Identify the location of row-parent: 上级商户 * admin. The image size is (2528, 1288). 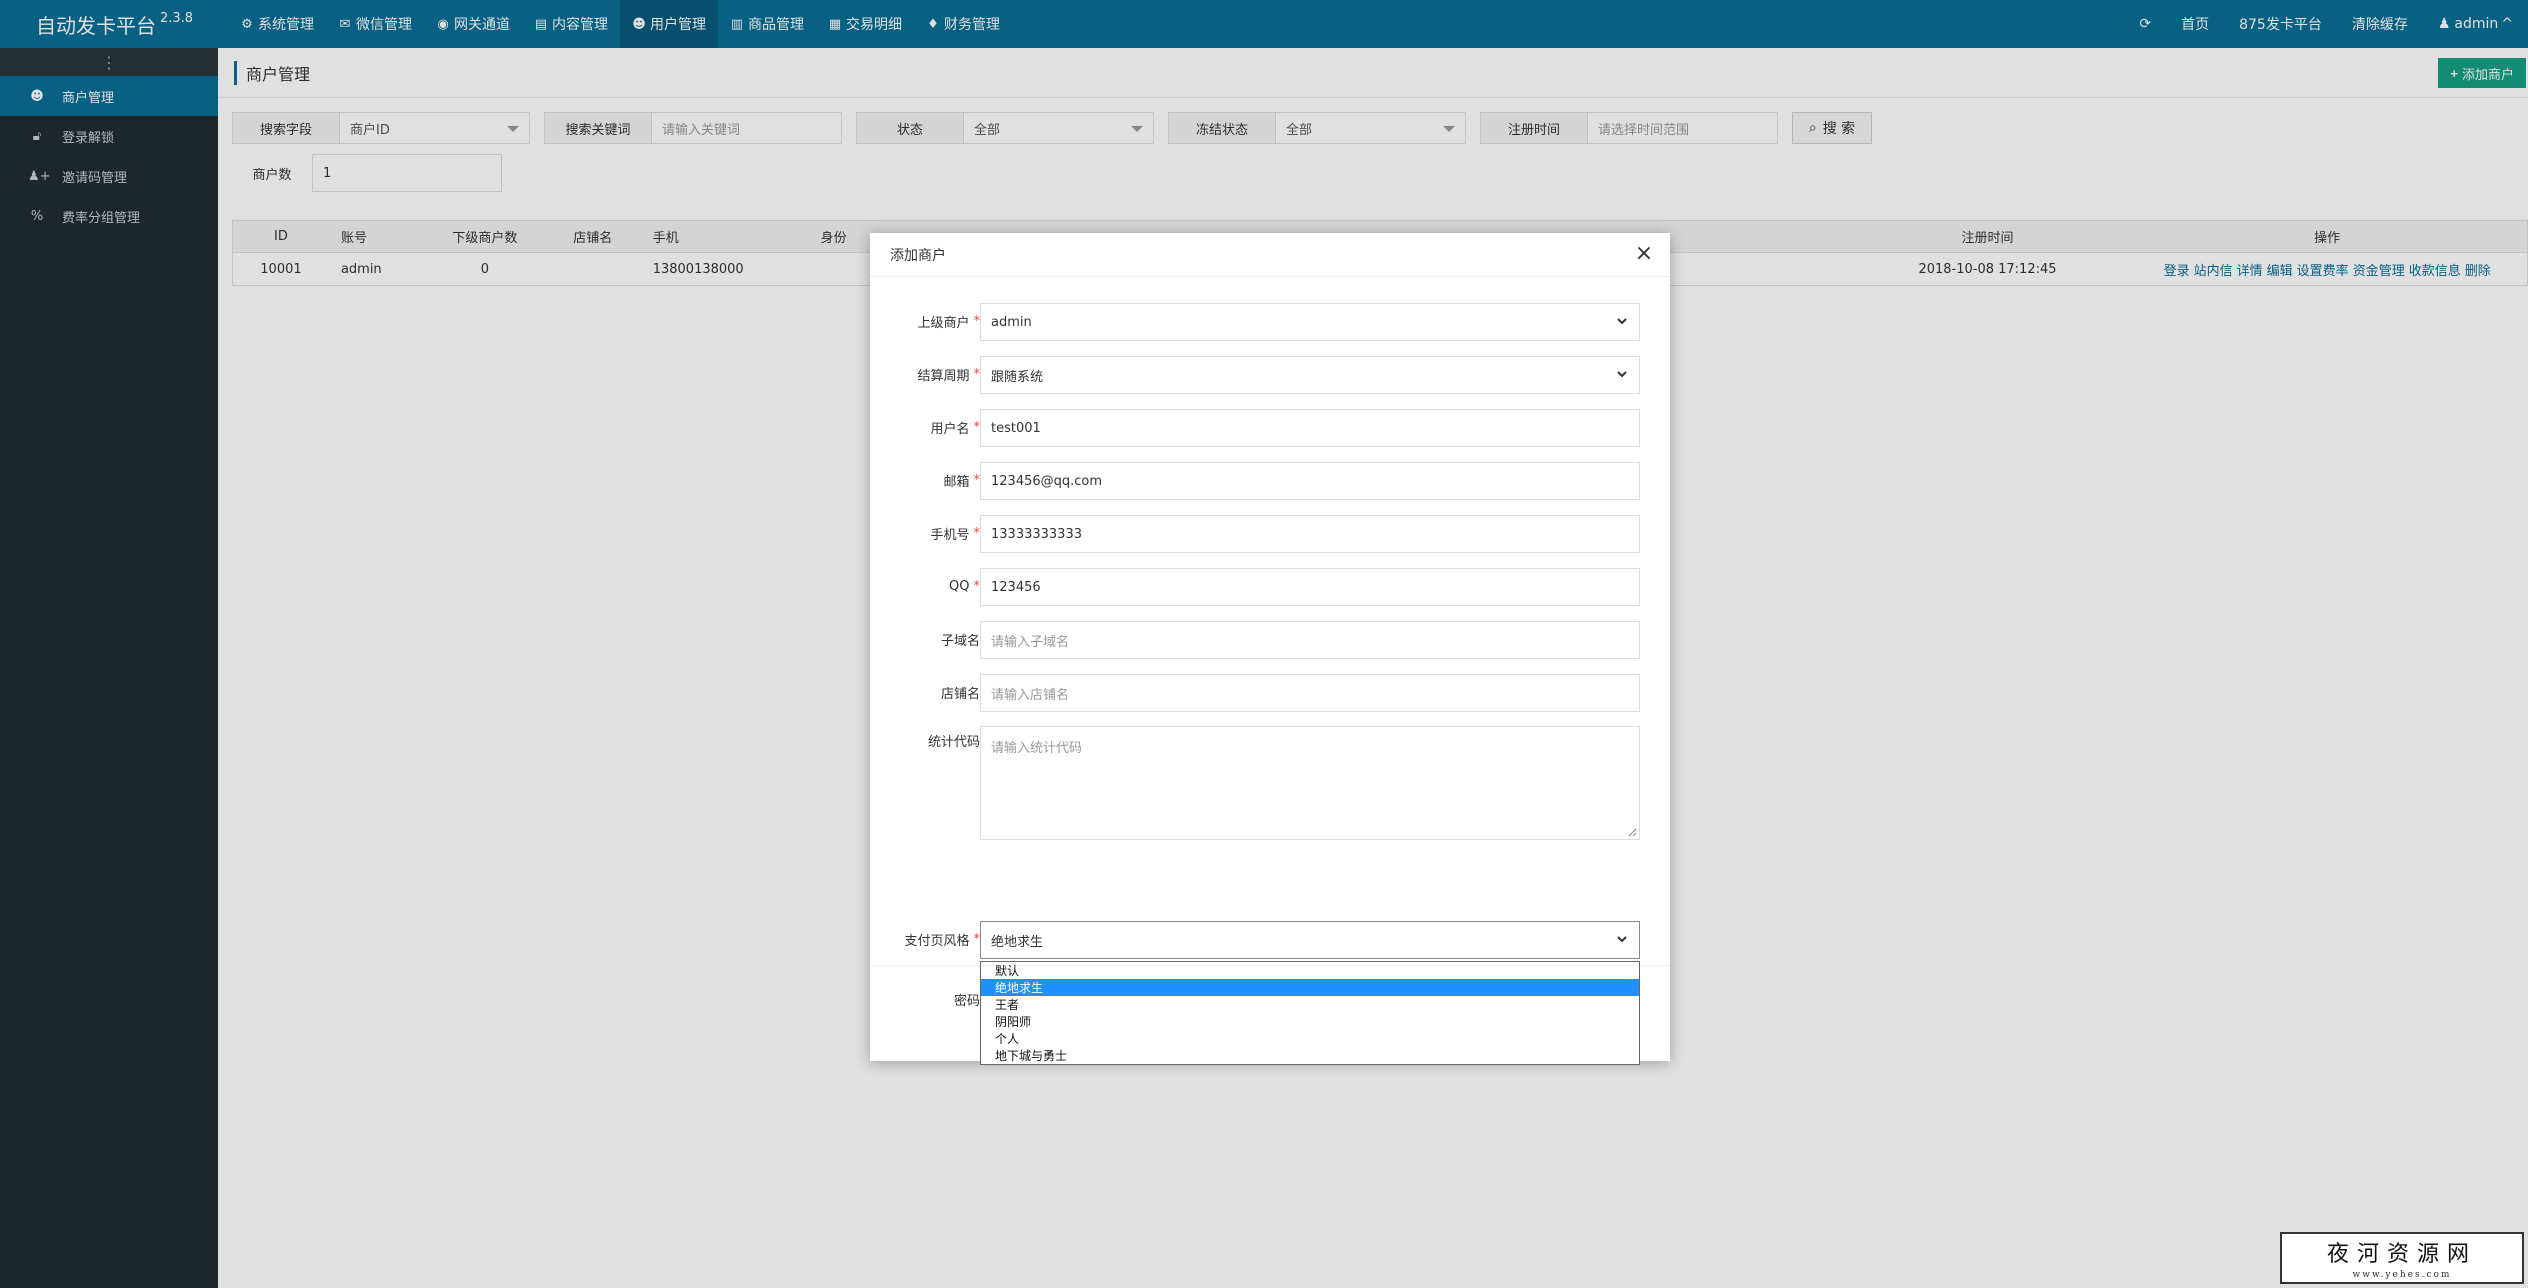
(1270, 321).